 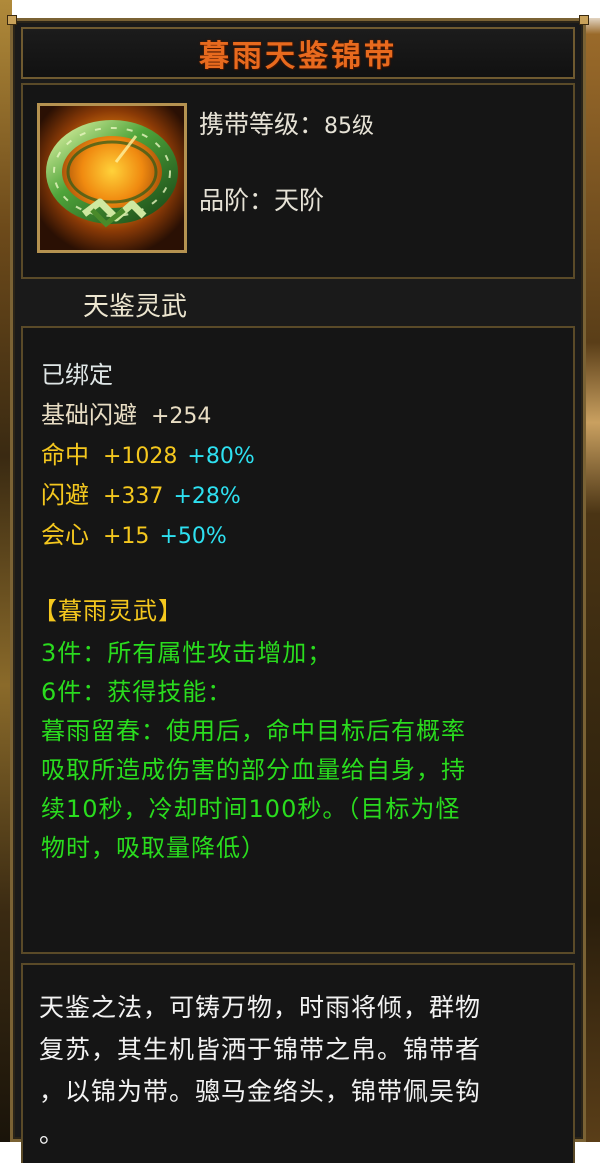 I want to click on grade: 品阶：天阶, so click(x=261, y=199).